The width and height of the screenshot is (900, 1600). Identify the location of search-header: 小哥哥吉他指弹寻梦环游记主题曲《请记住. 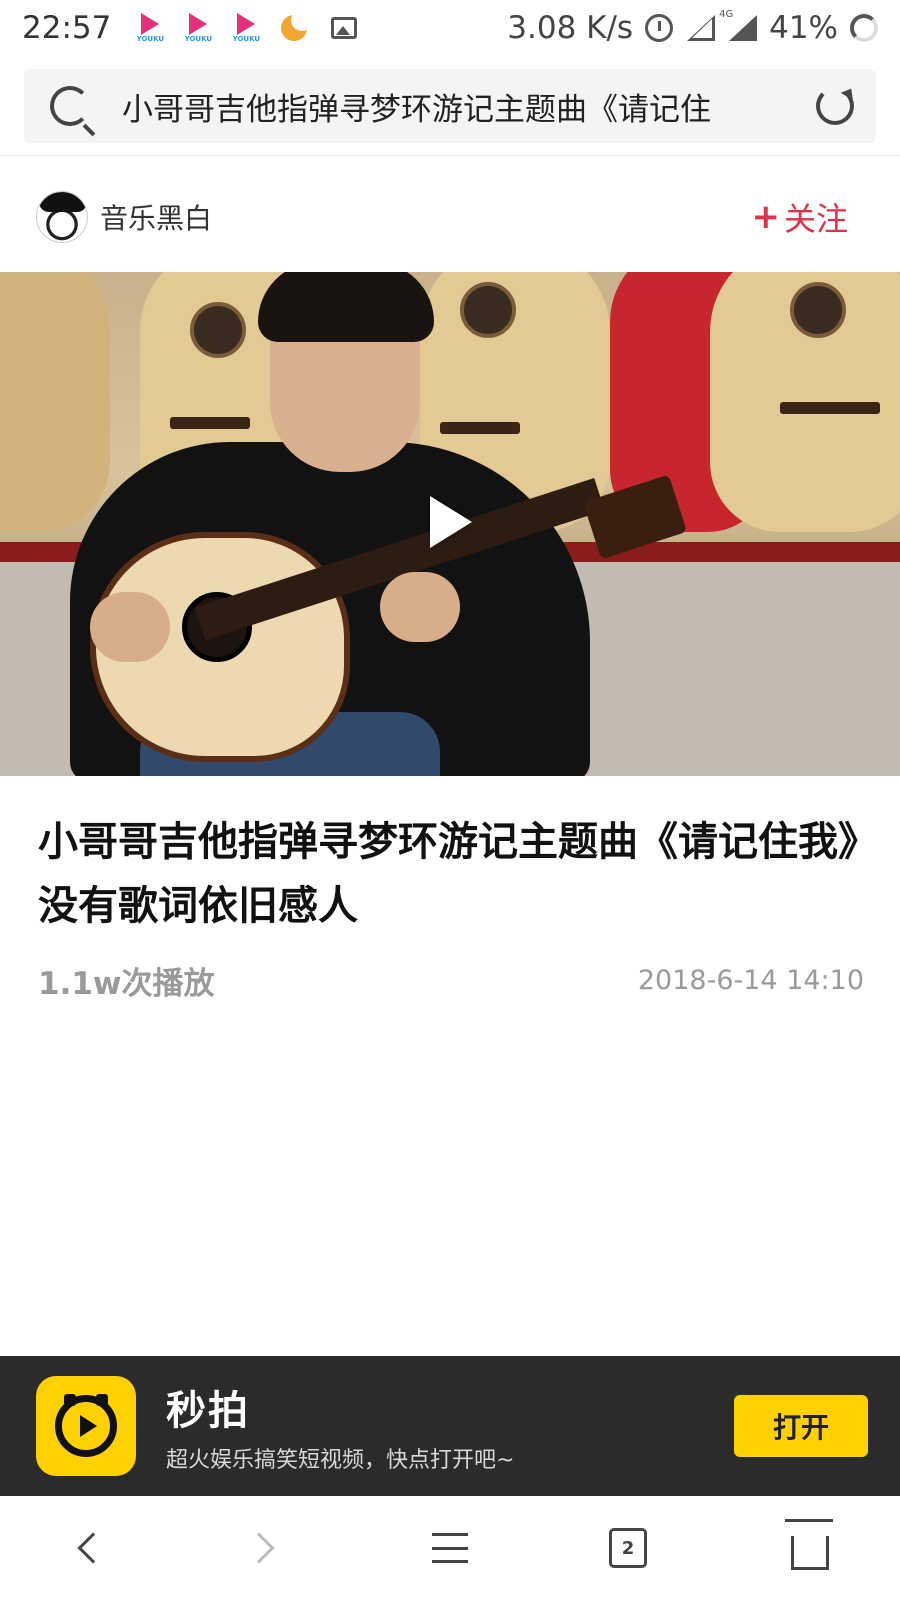
(450, 106).